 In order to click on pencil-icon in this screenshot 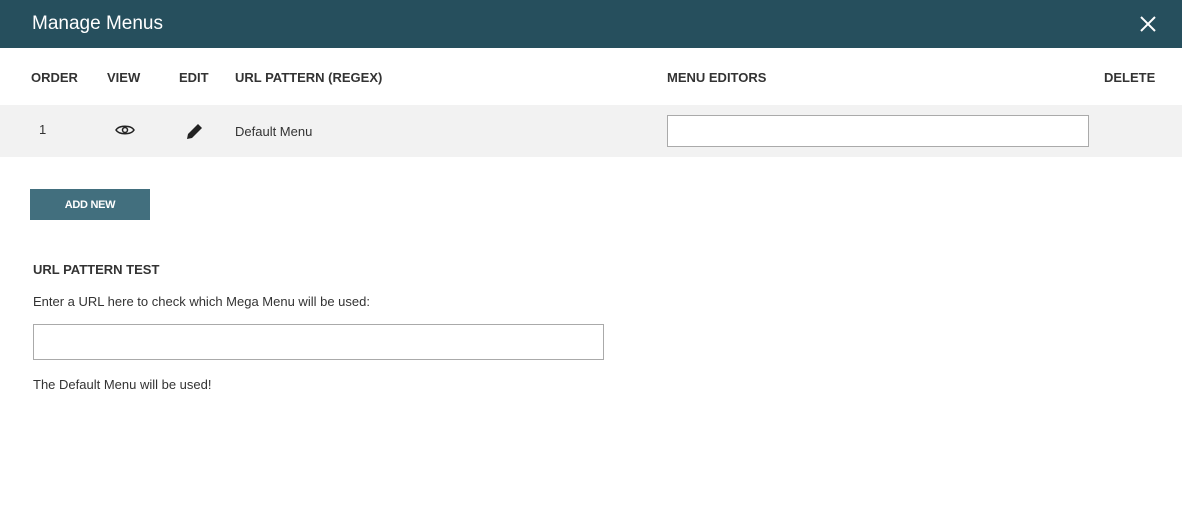, I will do `click(195, 131)`.